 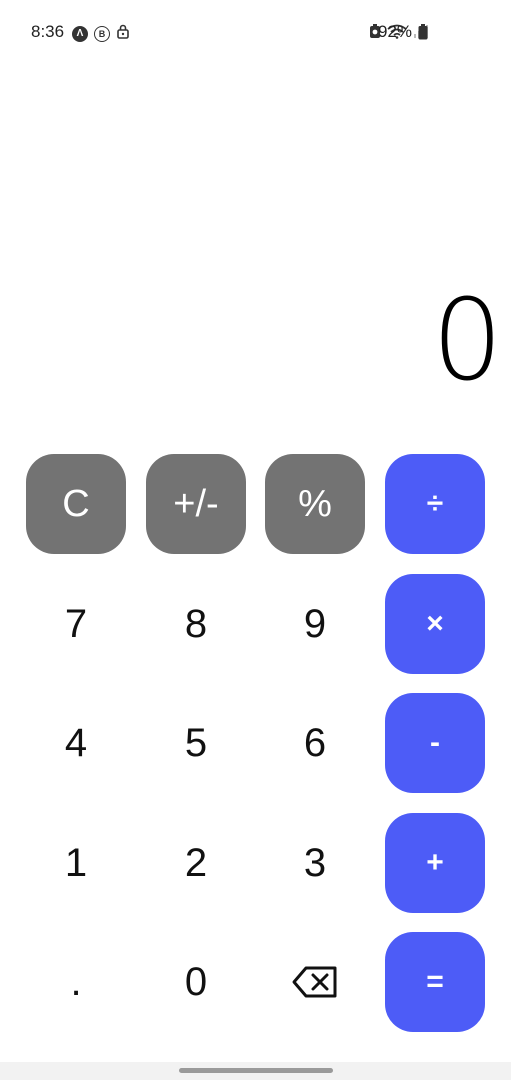 What do you see at coordinates (48, 31) in the screenshot?
I see `status-time: 8:36` at bounding box center [48, 31].